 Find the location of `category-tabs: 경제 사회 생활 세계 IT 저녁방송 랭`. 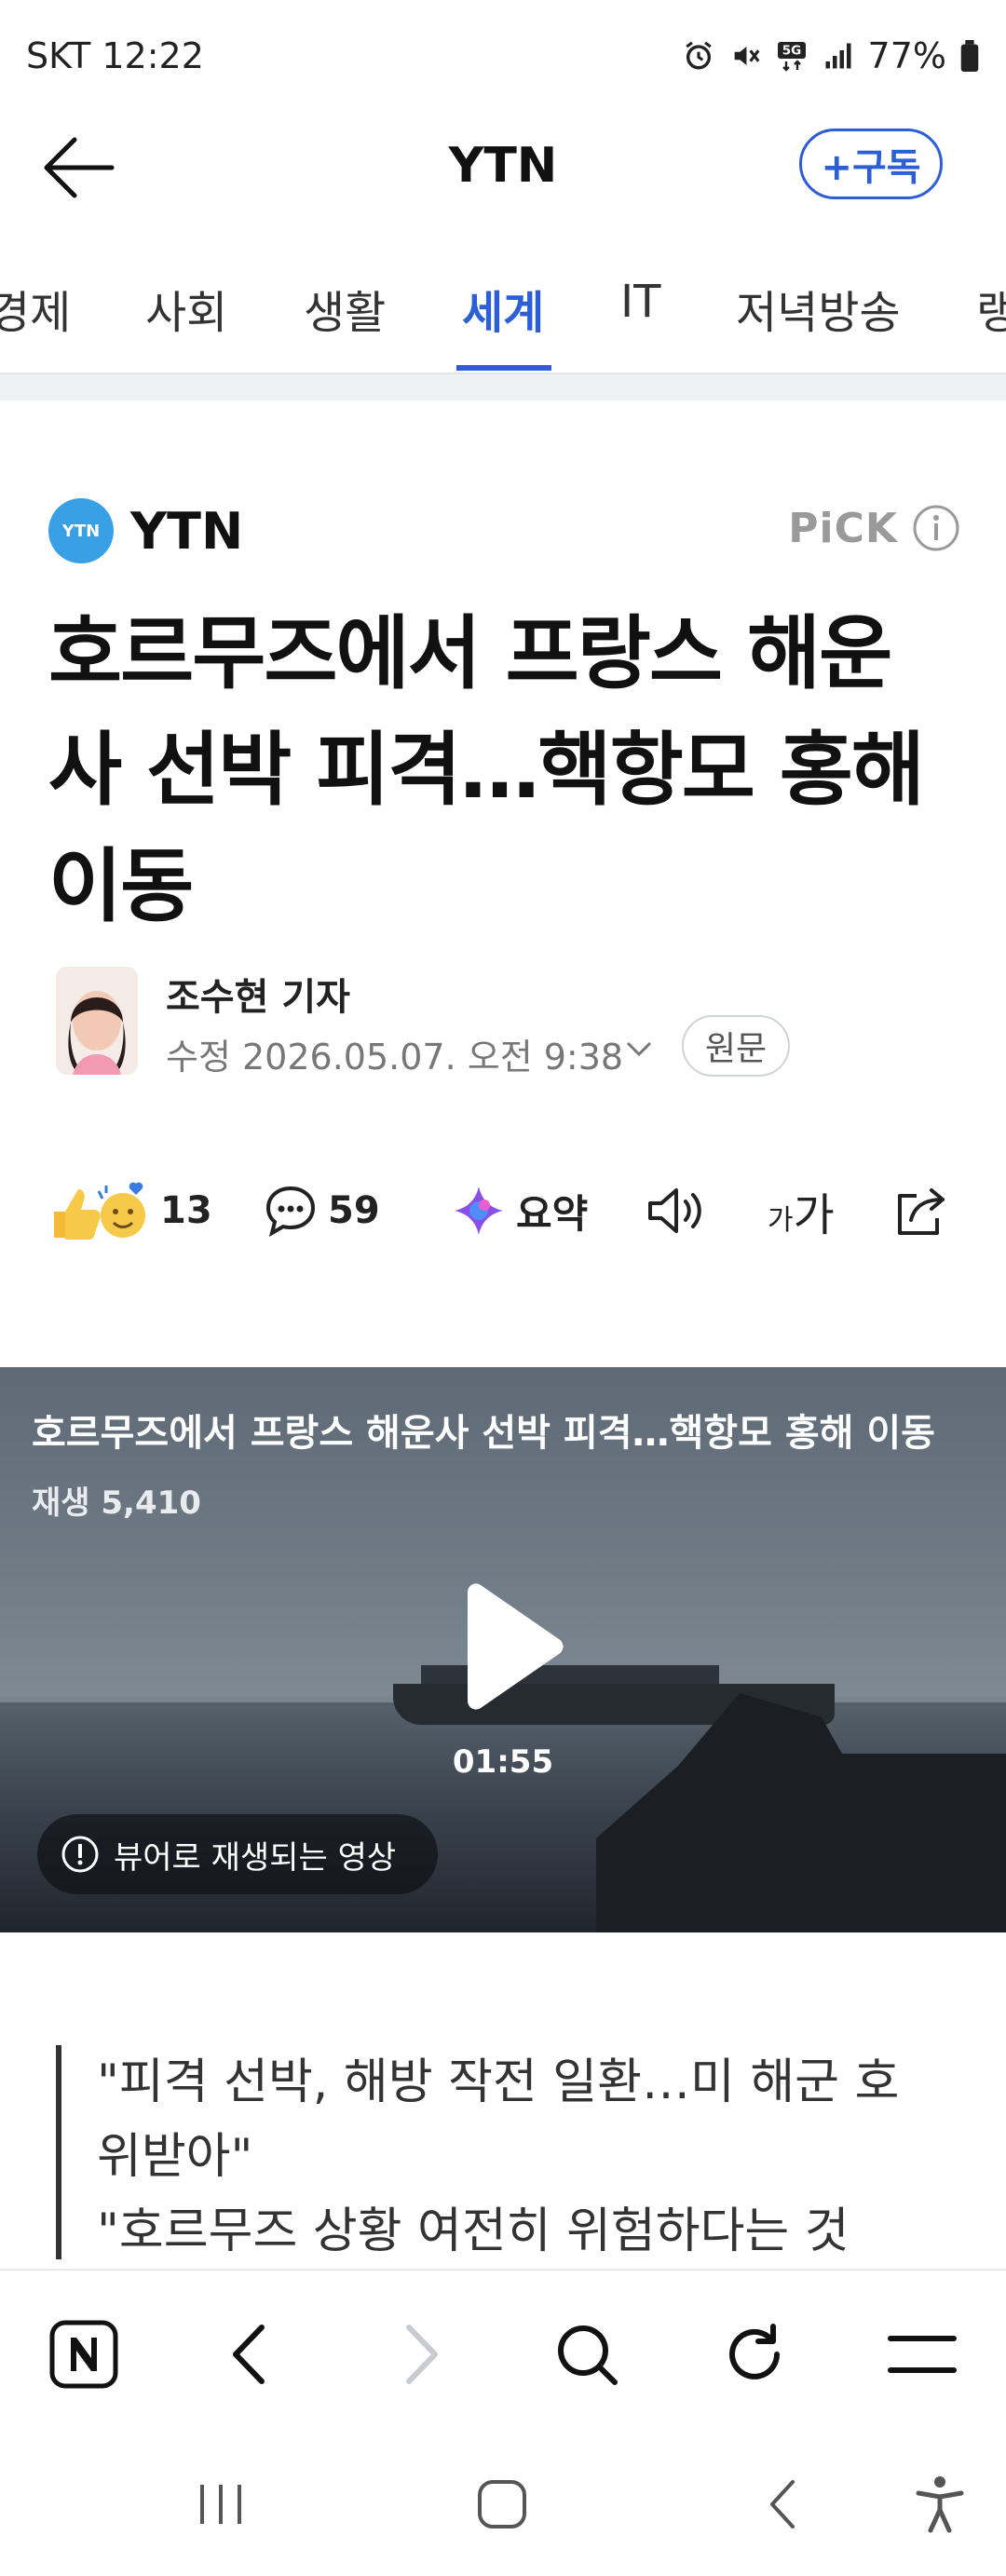

category-tabs: 경제 사회 생활 세계 IT 저녁방송 랭 is located at coordinates (503, 313).